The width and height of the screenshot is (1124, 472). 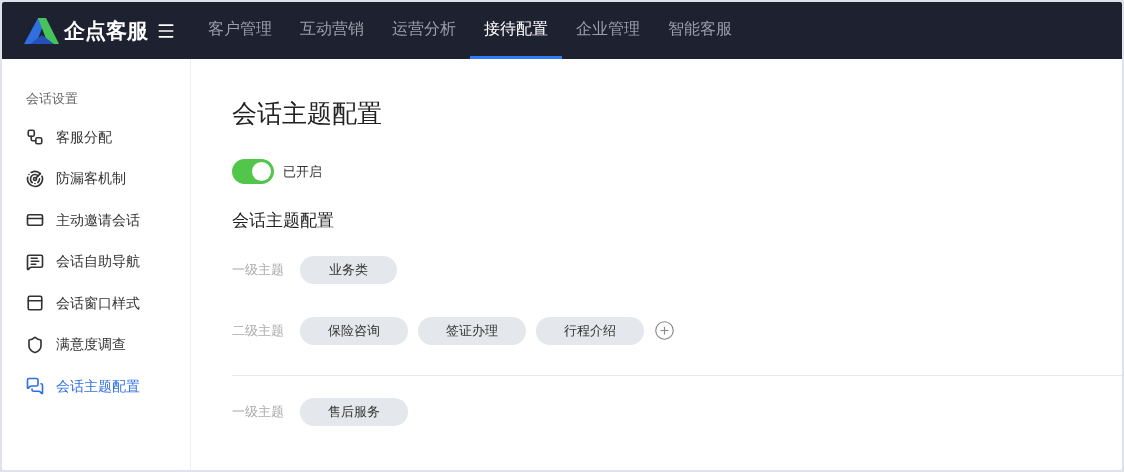 I want to click on topic-tag: 业务类, so click(x=348, y=269).